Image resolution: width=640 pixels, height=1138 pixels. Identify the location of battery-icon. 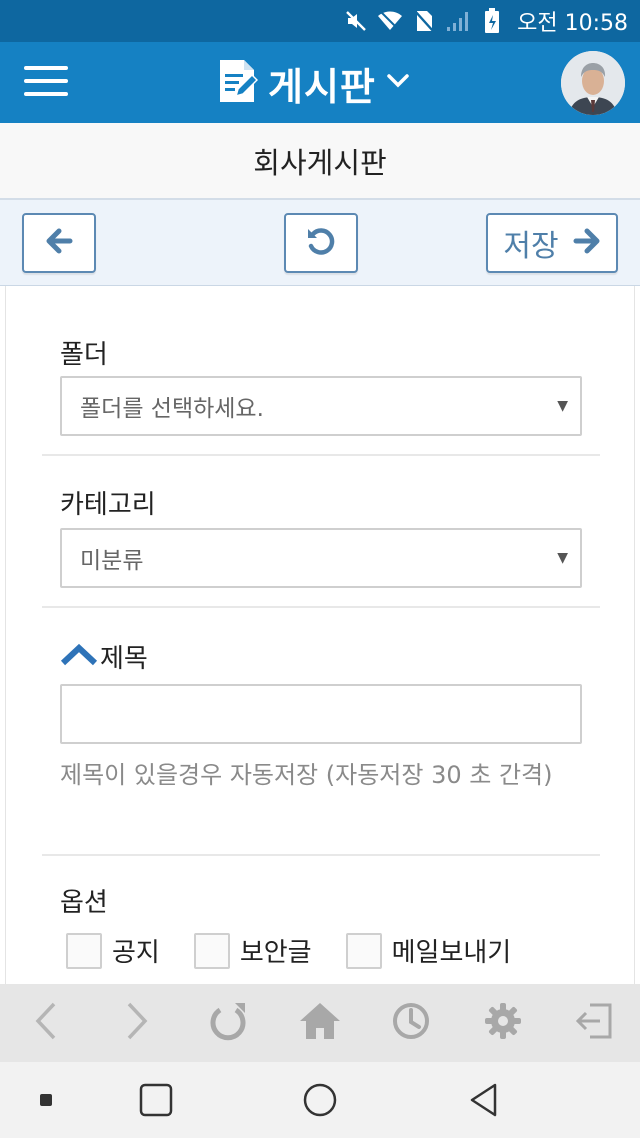
(492, 21).